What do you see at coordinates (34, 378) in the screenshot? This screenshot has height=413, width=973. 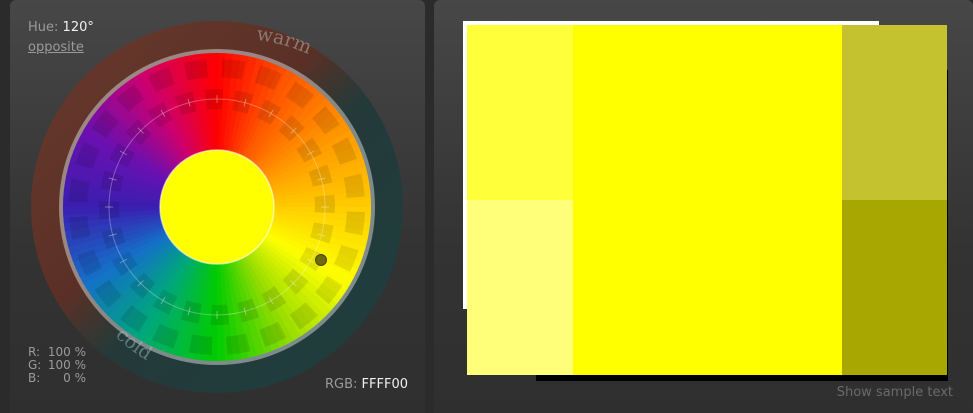 I see `b-label: B:` at bounding box center [34, 378].